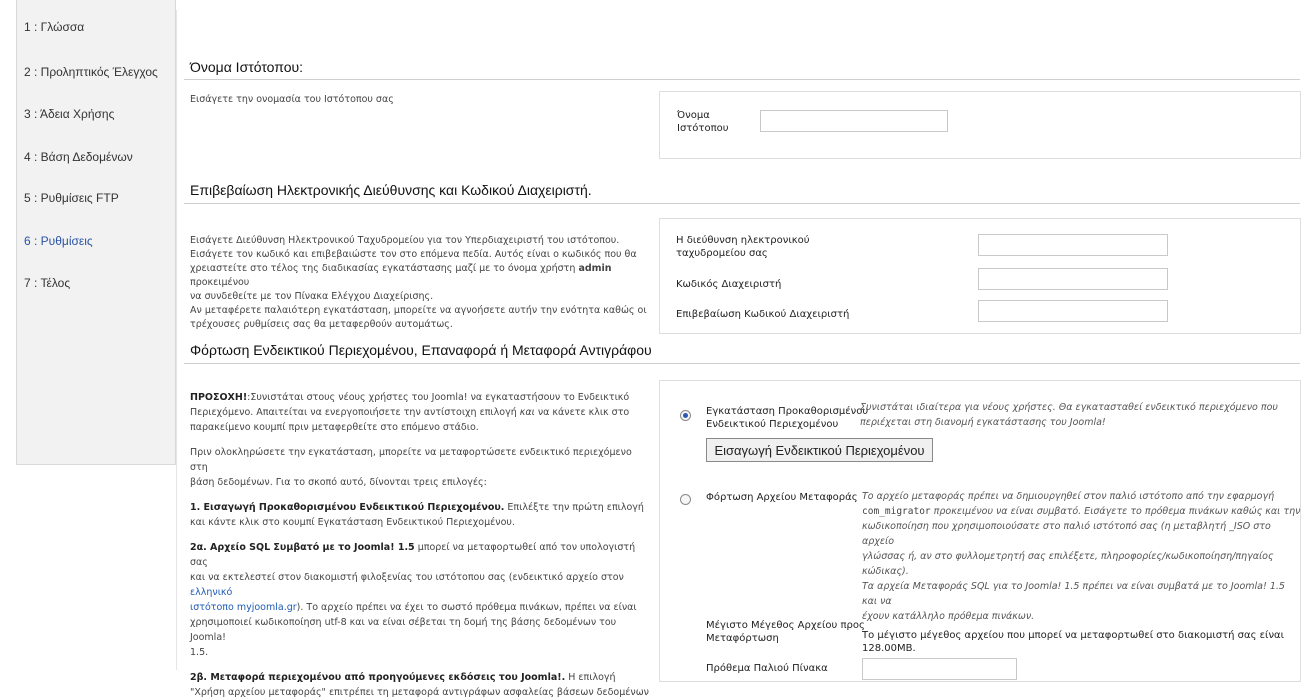  Describe the element at coordinates (243, 607) in the screenshot. I see `myjoomla-link: ιστότοπο myjoomla.gr` at that location.